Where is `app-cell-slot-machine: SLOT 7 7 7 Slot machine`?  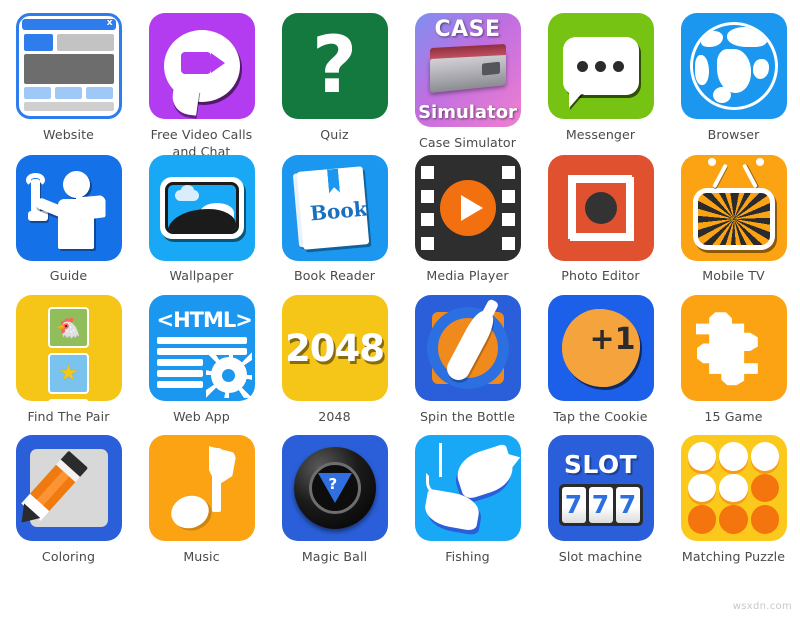
app-cell-slot-machine: SLOT 7 7 7 Slot machine is located at coordinates (600, 497).